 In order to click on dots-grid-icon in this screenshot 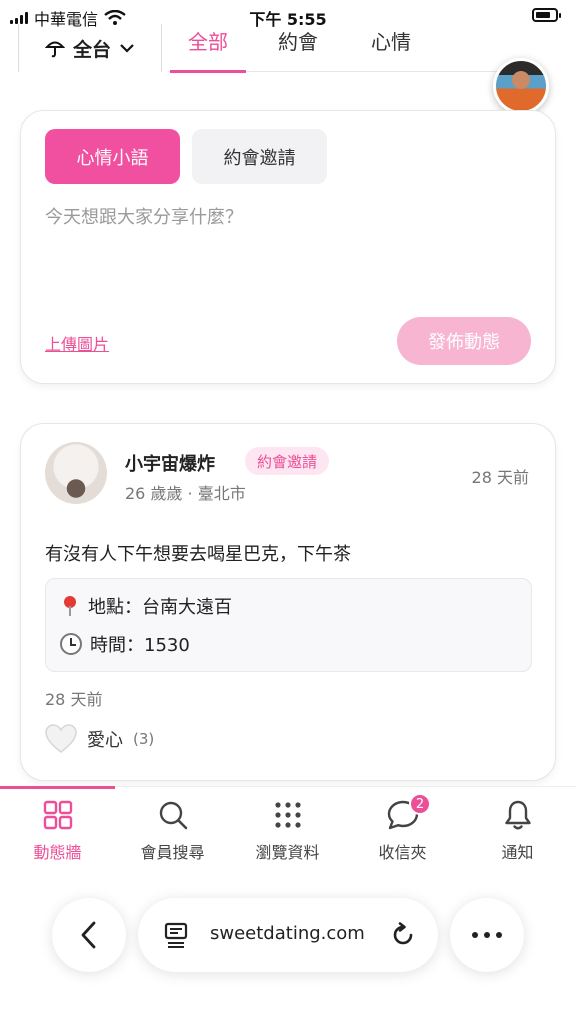, I will do `click(287, 815)`.